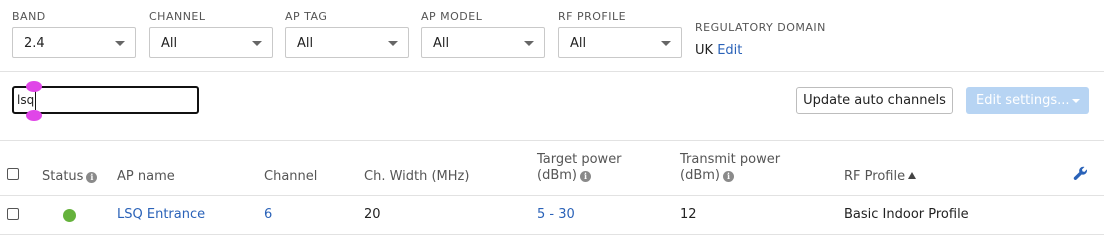  What do you see at coordinates (1080, 173) in the screenshot?
I see `wrench-icon` at bounding box center [1080, 173].